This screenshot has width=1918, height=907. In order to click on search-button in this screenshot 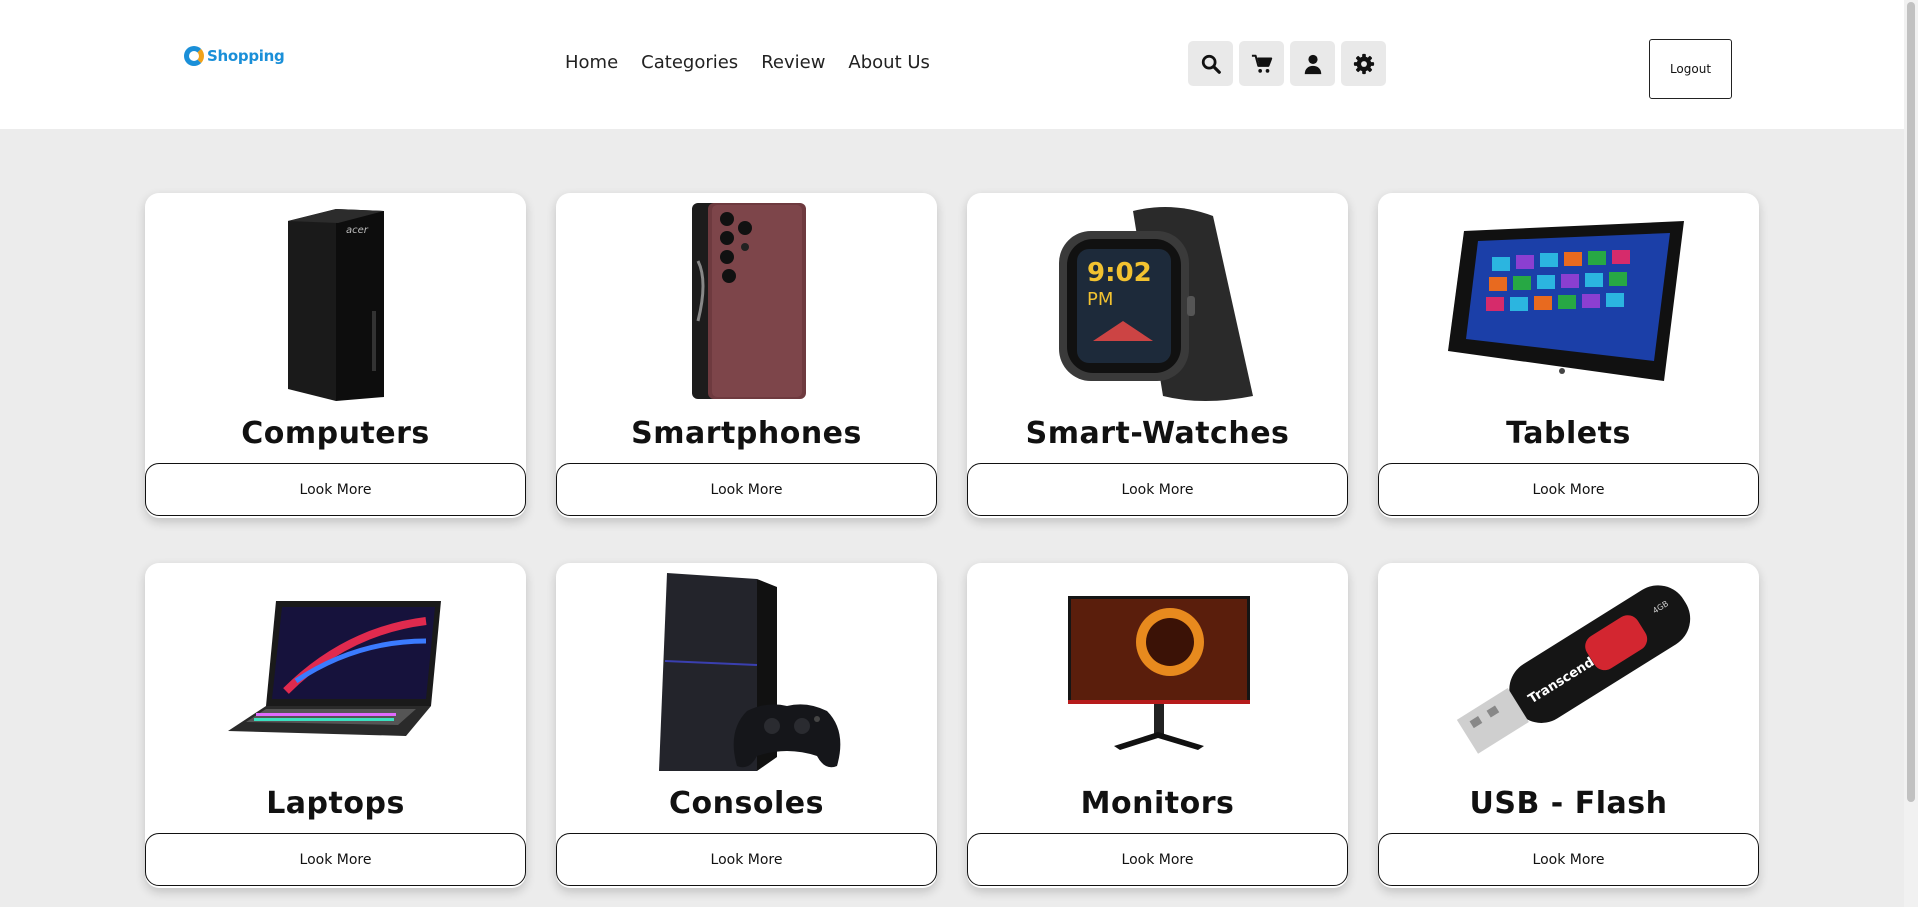, I will do `click(1210, 63)`.